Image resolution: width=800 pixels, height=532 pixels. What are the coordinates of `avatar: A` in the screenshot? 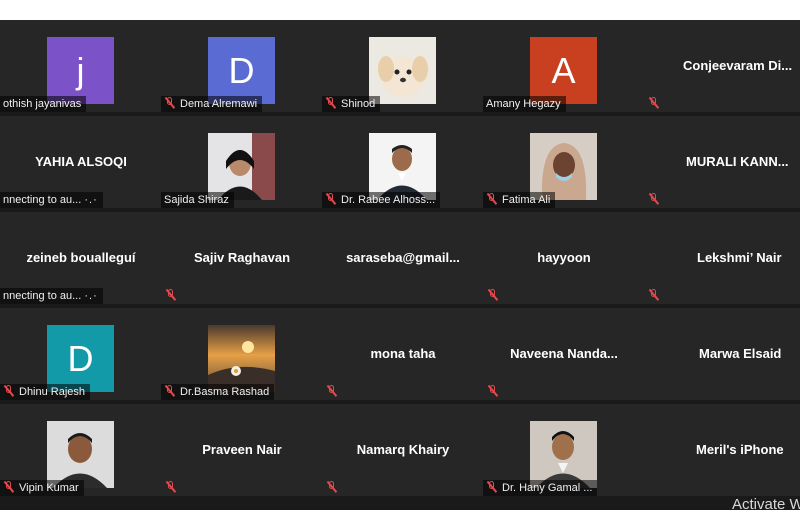 It's located at (563, 70).